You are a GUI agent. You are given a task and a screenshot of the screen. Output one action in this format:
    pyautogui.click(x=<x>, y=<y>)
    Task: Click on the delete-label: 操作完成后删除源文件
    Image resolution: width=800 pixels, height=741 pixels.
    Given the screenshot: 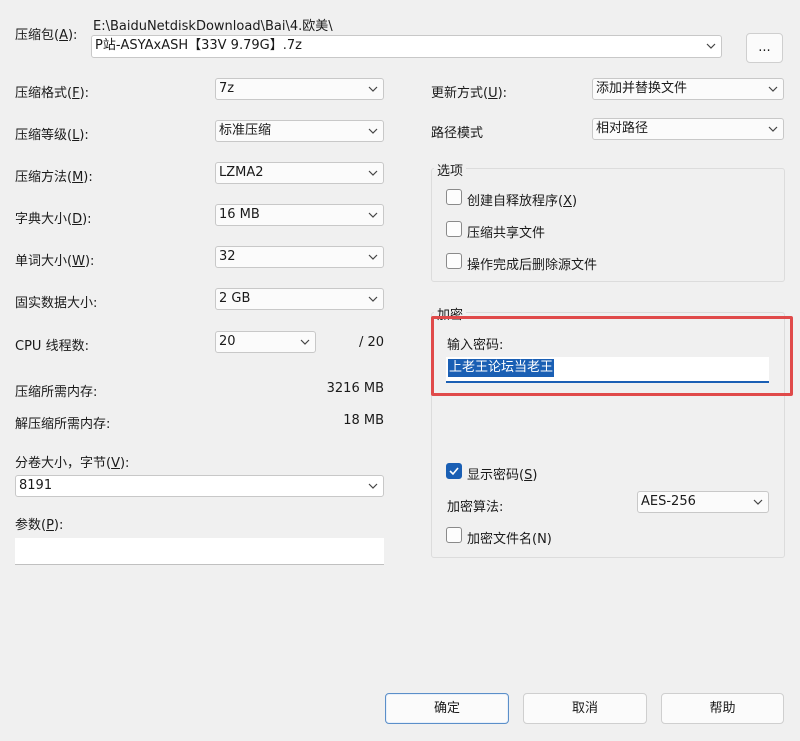 What is the action you would take?
    pyautogui.click(x=532, y=263)
    